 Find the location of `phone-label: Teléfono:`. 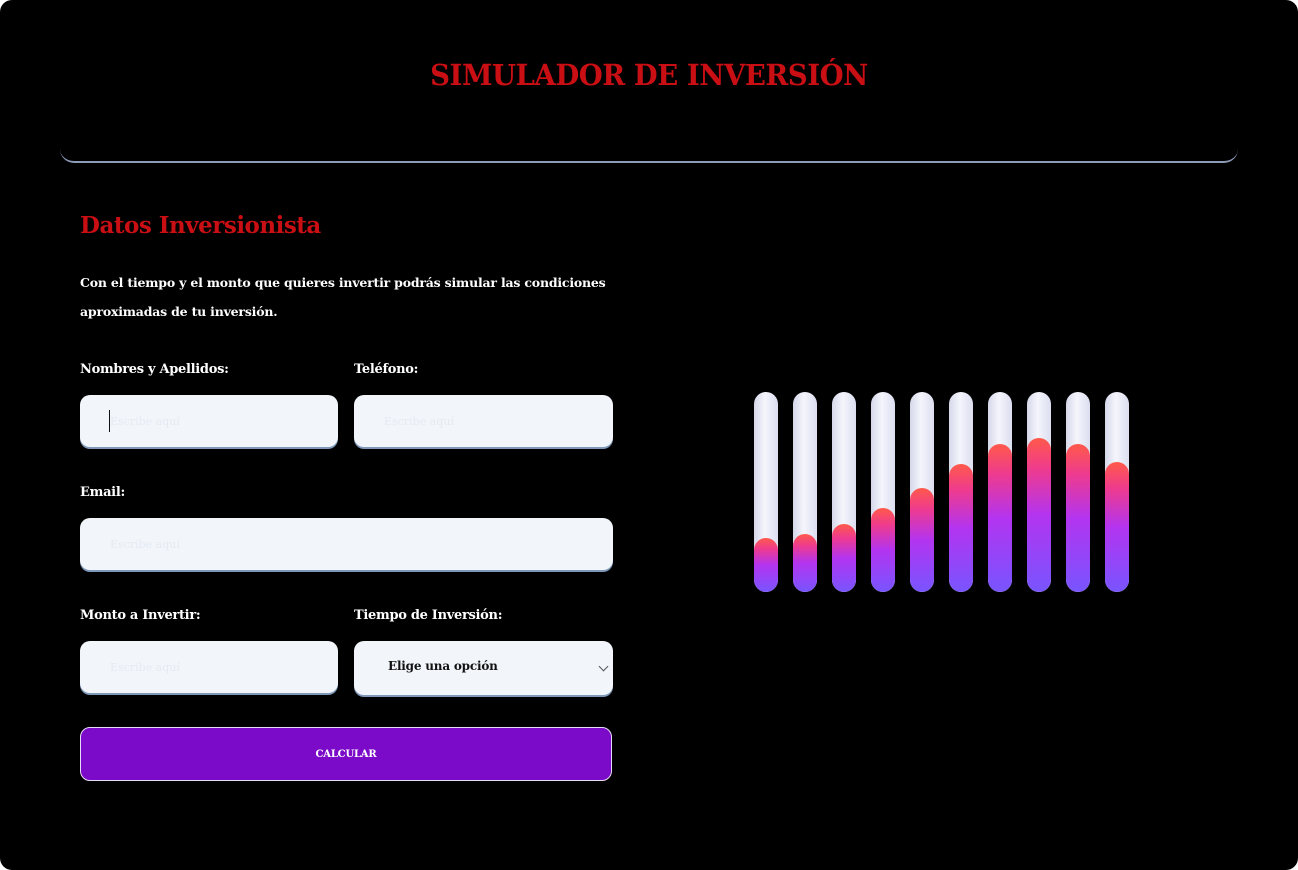

phone-label: Teléfono: is located at coordinates (386, 369).